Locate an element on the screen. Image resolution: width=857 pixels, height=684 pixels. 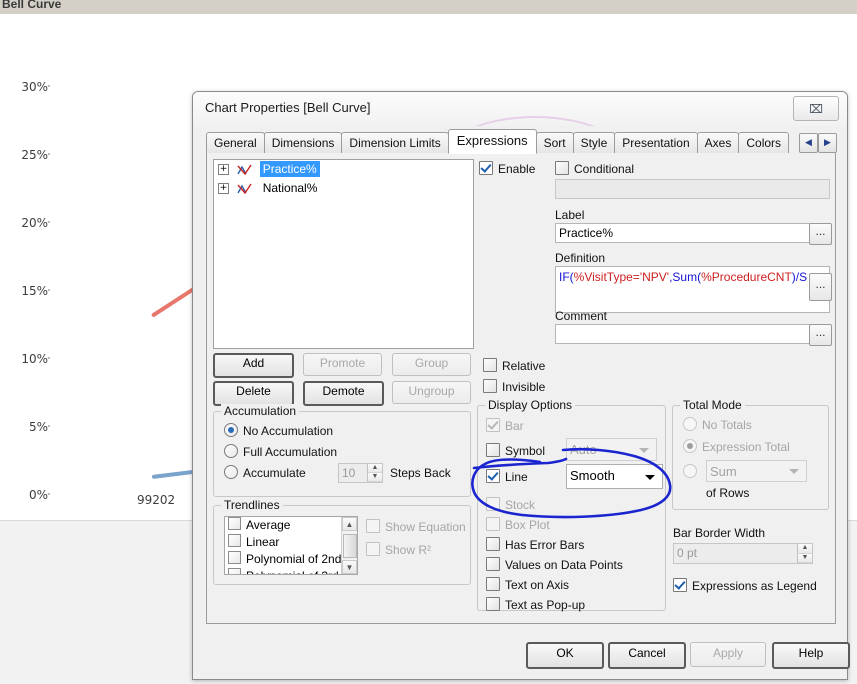
spinner-buttons: ▲ ▼ is located at coordinates (374, 473).